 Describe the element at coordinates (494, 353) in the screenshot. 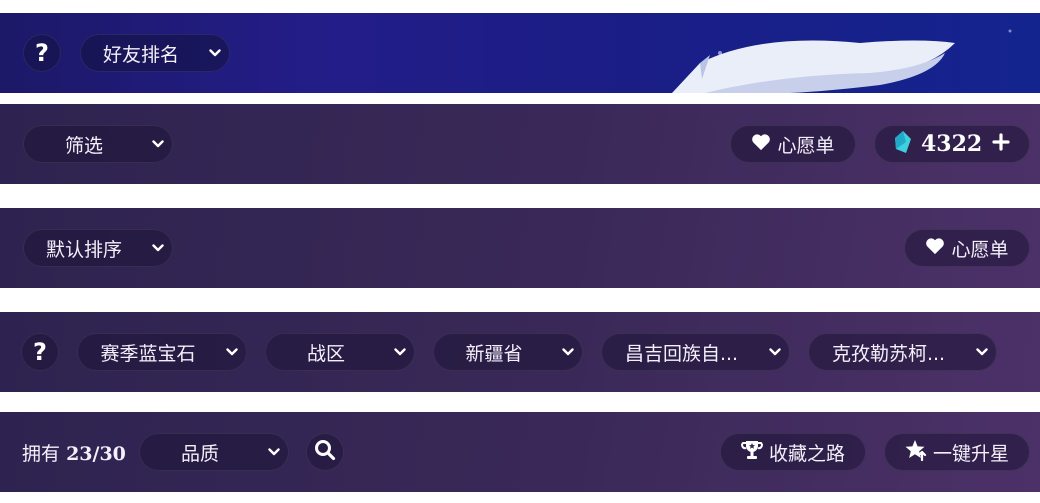

I see `province-label: 新疆省` at that location.